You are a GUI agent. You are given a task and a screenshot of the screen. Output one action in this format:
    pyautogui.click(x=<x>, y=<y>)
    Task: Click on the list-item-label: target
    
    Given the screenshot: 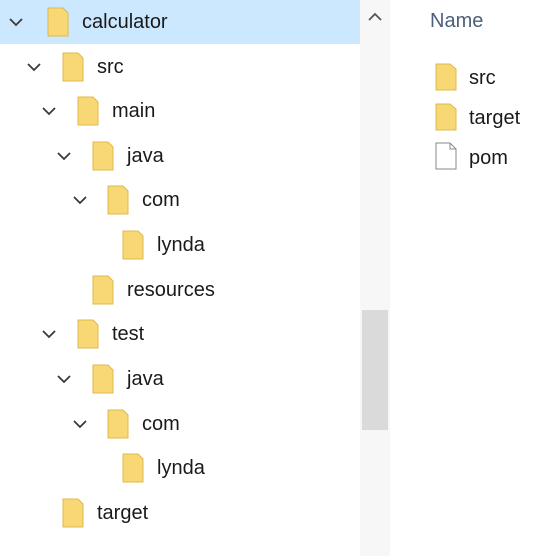 What is the action you would take?
    pyautogui.click(x=495, y=118)
    